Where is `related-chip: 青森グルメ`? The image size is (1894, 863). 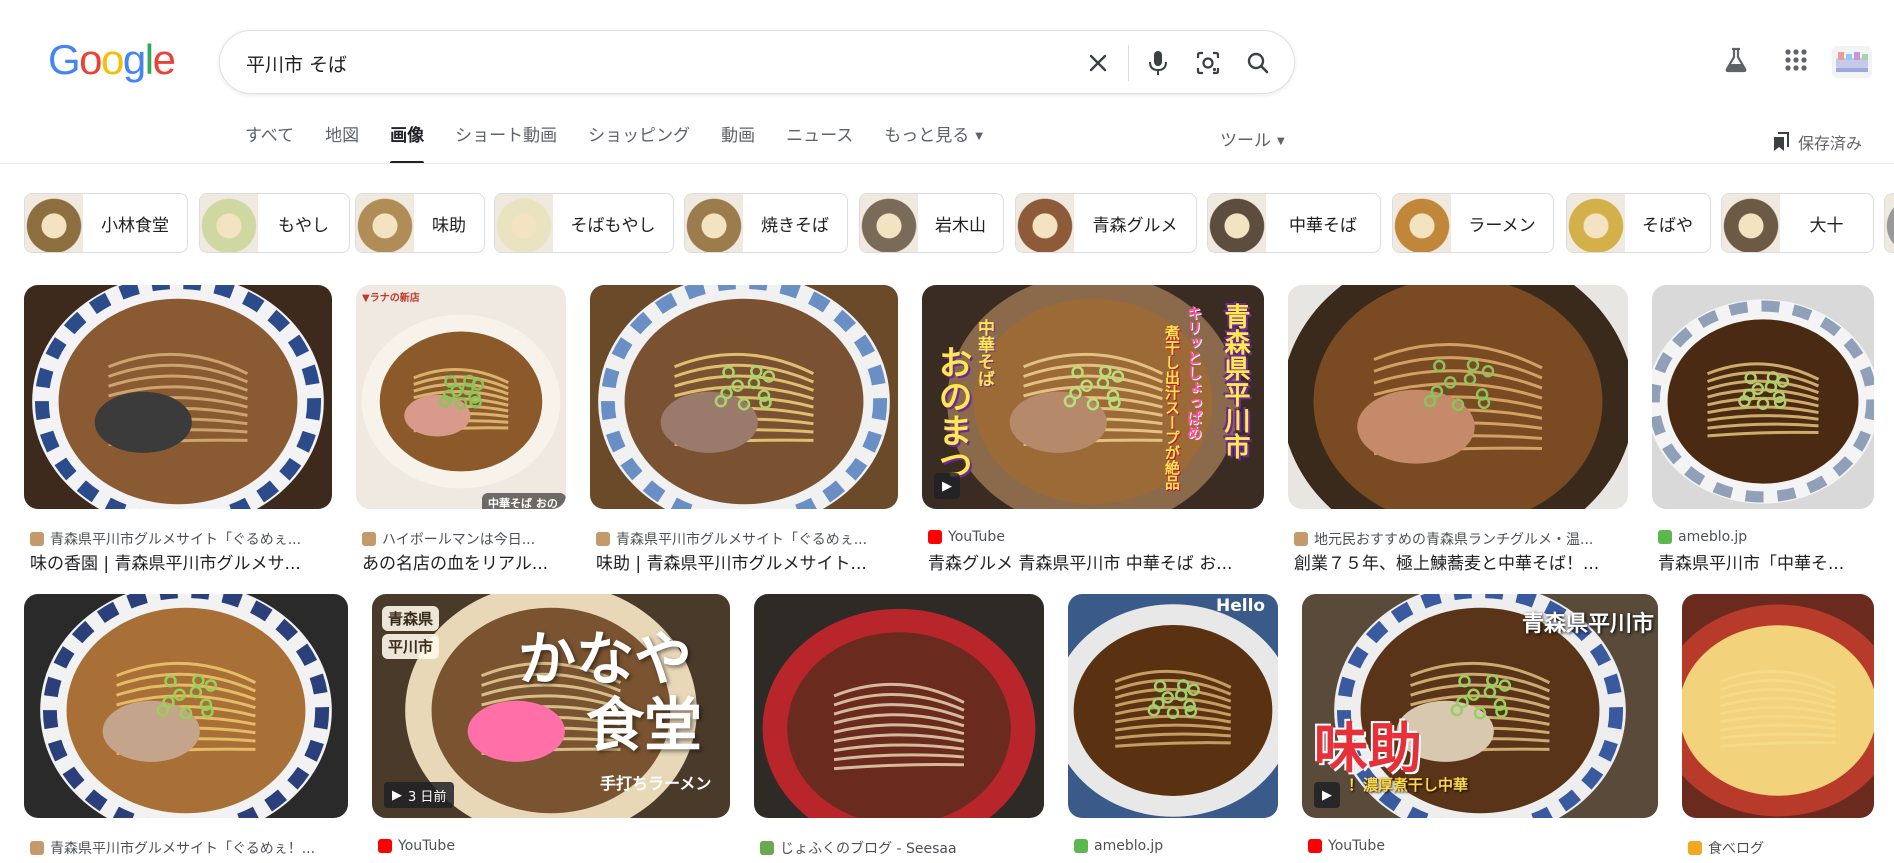
related-chip: 青森グルメ is located at coordinates (1106, 223).